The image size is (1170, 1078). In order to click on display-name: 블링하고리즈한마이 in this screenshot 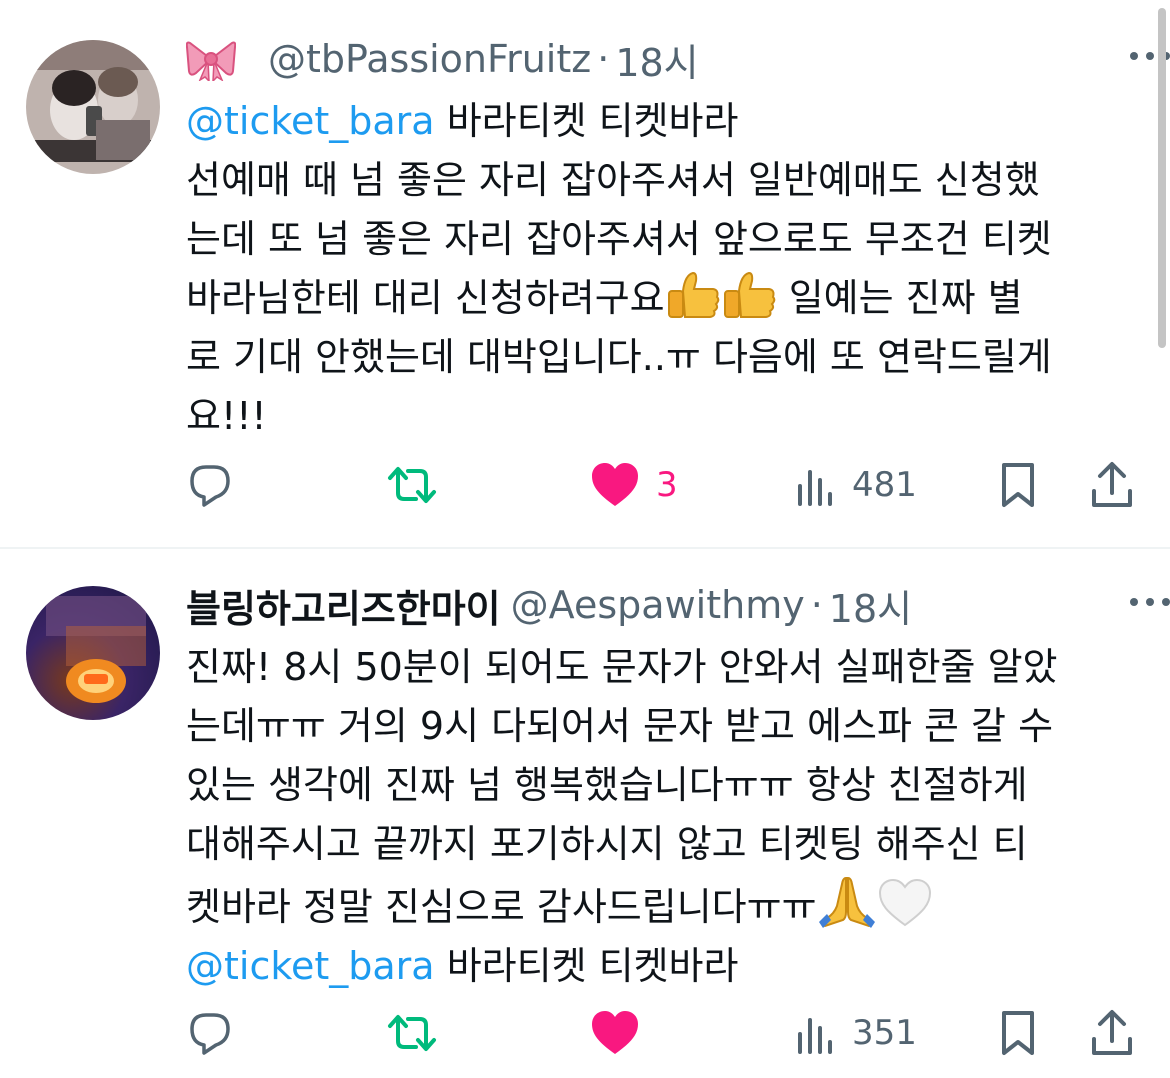, I will do `click(343, 605)`.